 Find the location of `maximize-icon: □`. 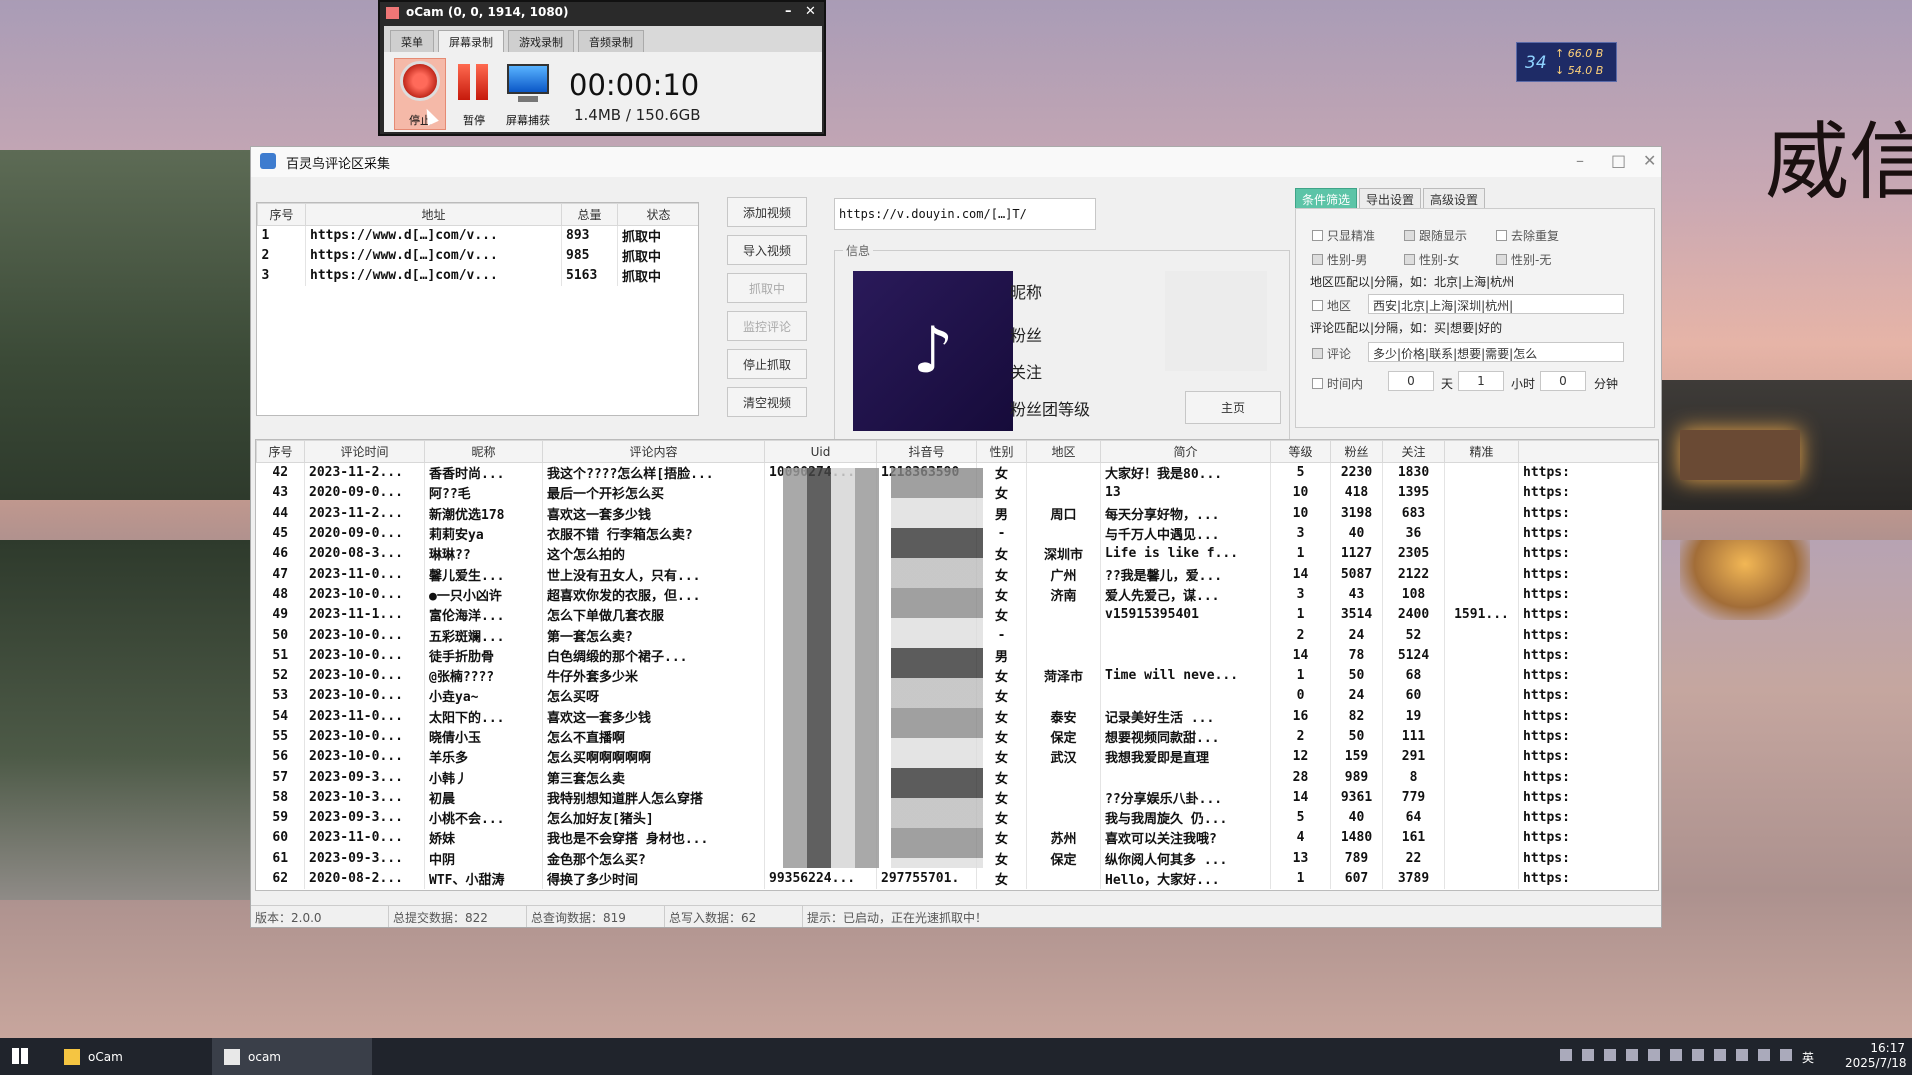

maximize-icon: □ is located at coordinates (1618, 160).